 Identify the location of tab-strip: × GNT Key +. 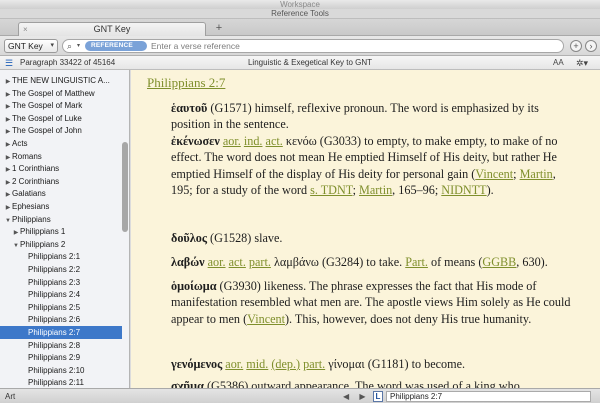
(300, 27).